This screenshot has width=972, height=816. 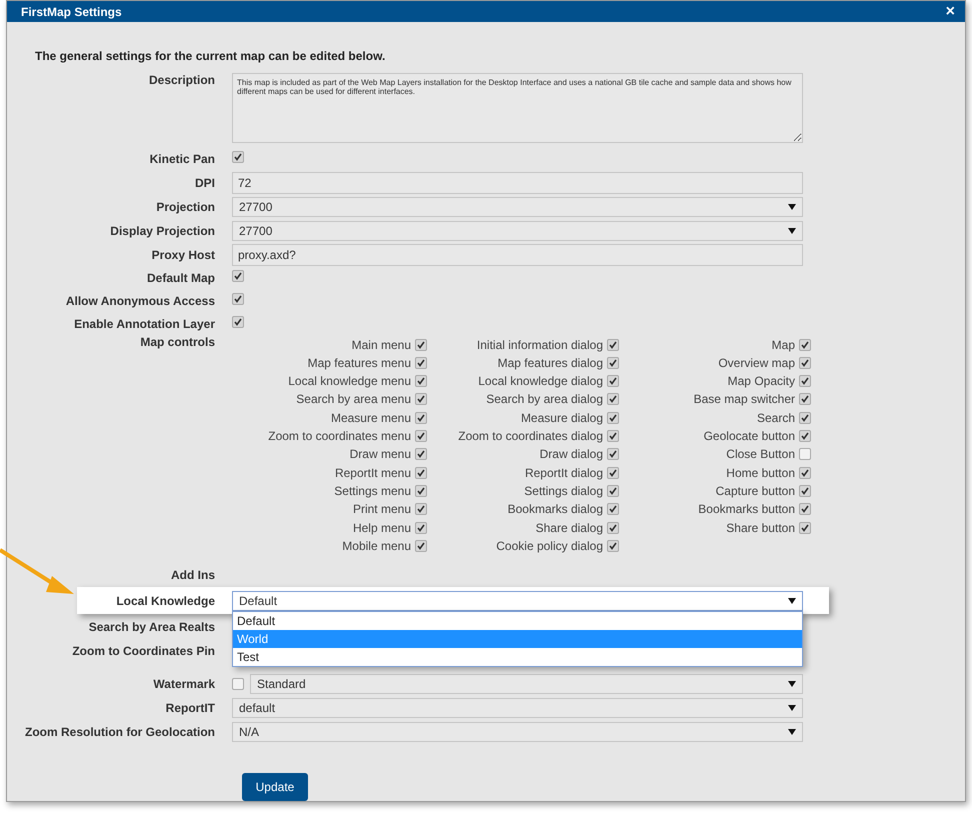 I want to click on dropdown-select: N/A, so click(x=517, y=732).